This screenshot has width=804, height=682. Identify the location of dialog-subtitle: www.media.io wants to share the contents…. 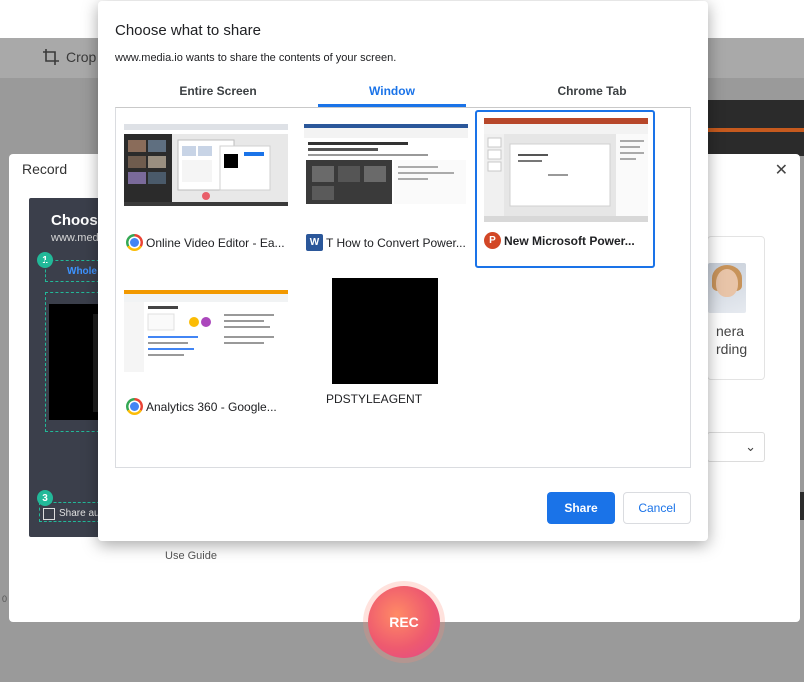
(256, 58).